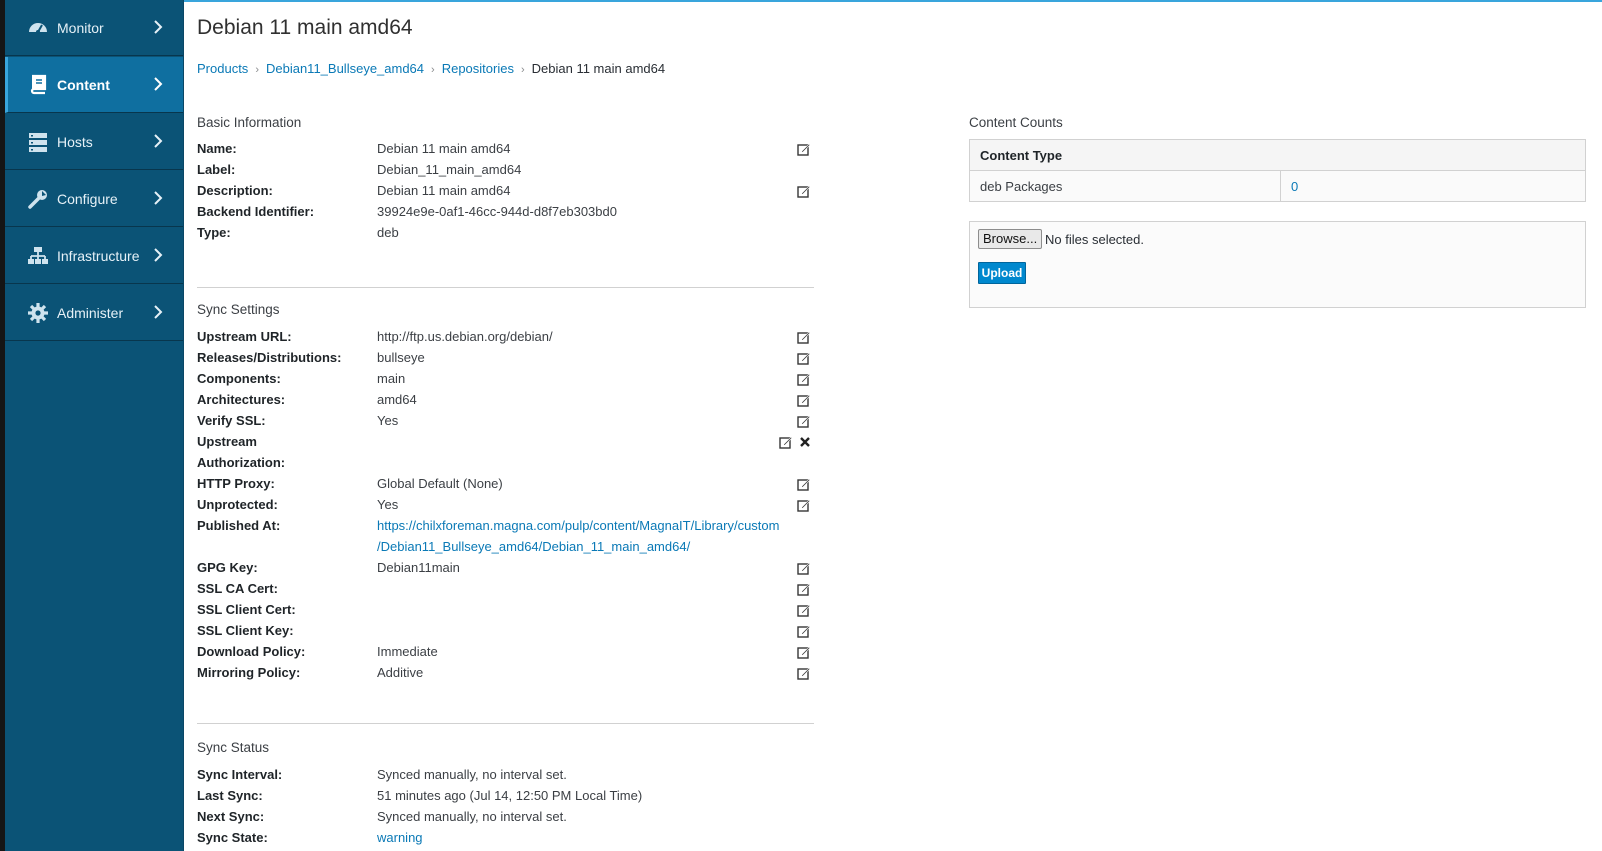  What do you see at coordinates (214, 232) in the screenshot?
I see `field-label: Type:` at bounding box center [214, 232].